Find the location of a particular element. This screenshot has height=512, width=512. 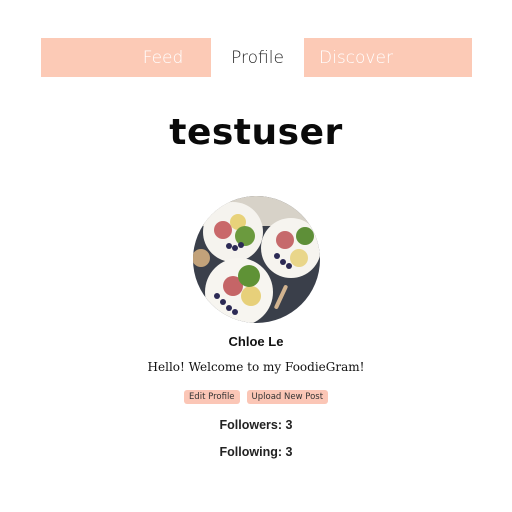

following-count: Following: 3 is located at coordinates (256, 452).